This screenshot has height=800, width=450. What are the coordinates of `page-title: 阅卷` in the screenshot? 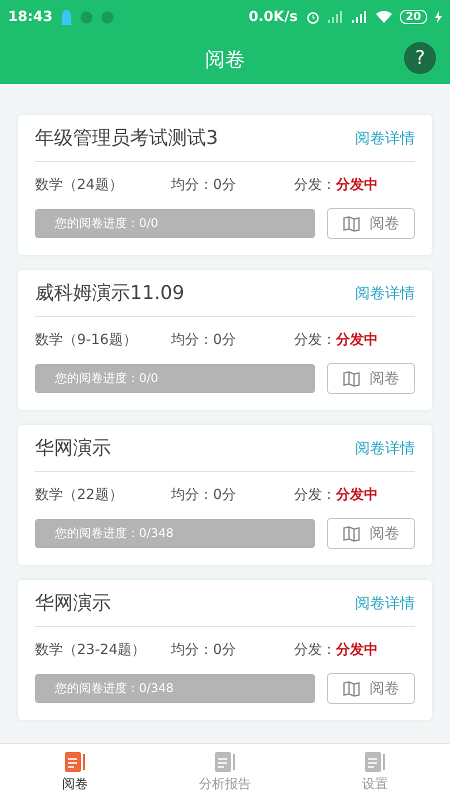 It's located at (225, 59).